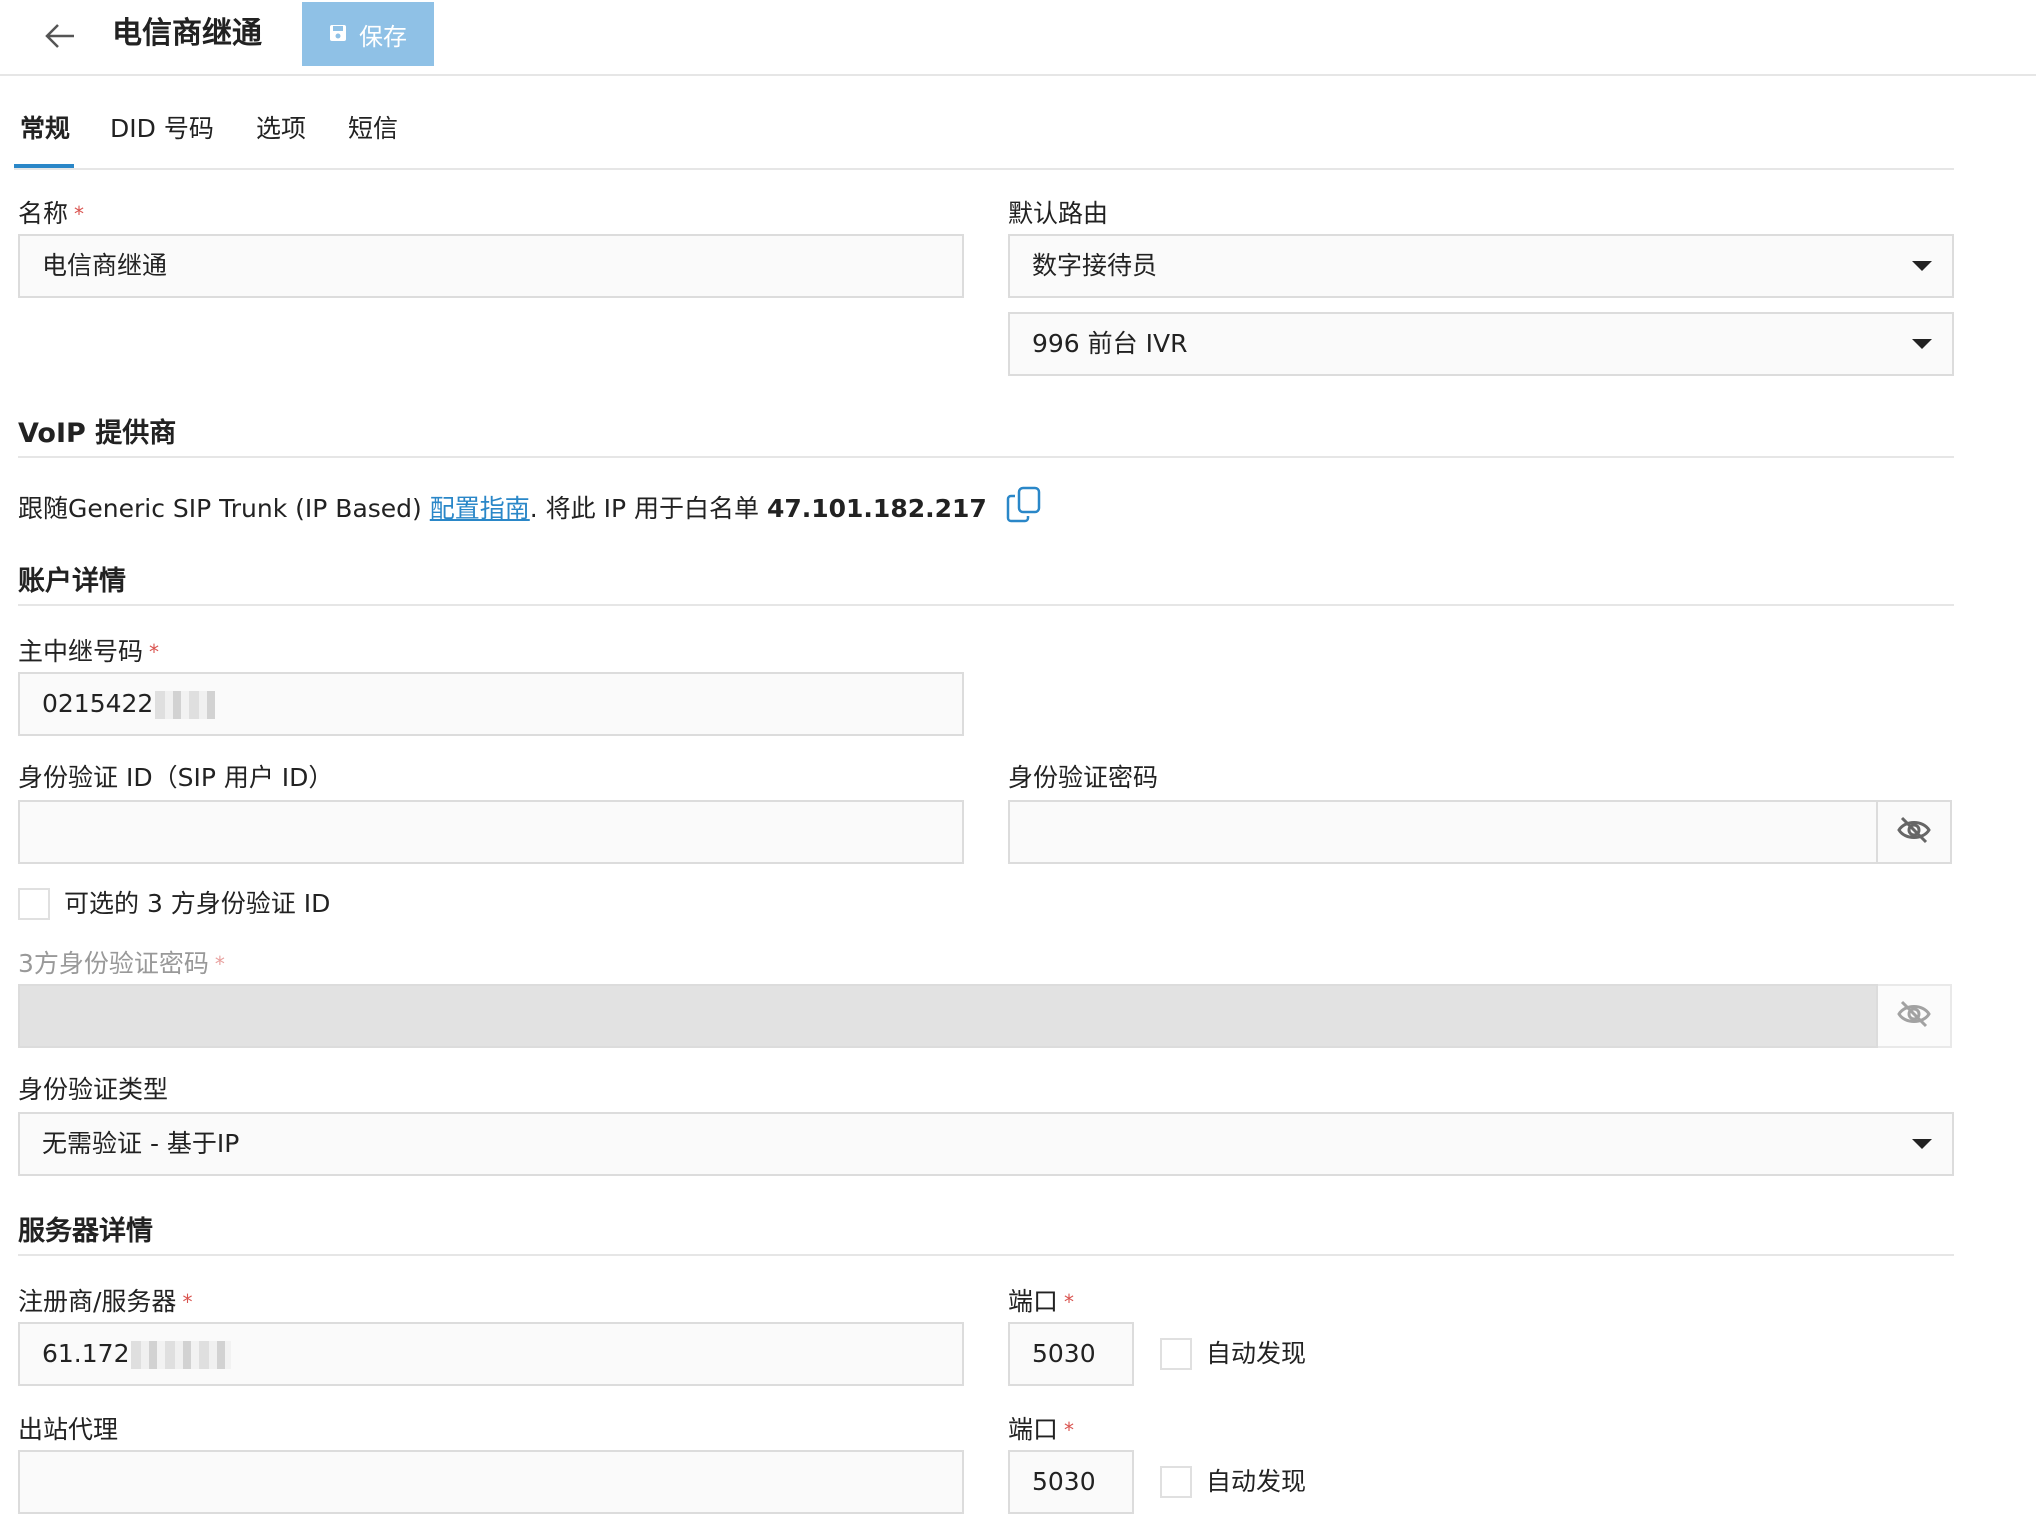  What do you see at coordinates (491, 266) in the screenshot?
I see `name-input: 电信商继通` at bounding box center [491, 266].